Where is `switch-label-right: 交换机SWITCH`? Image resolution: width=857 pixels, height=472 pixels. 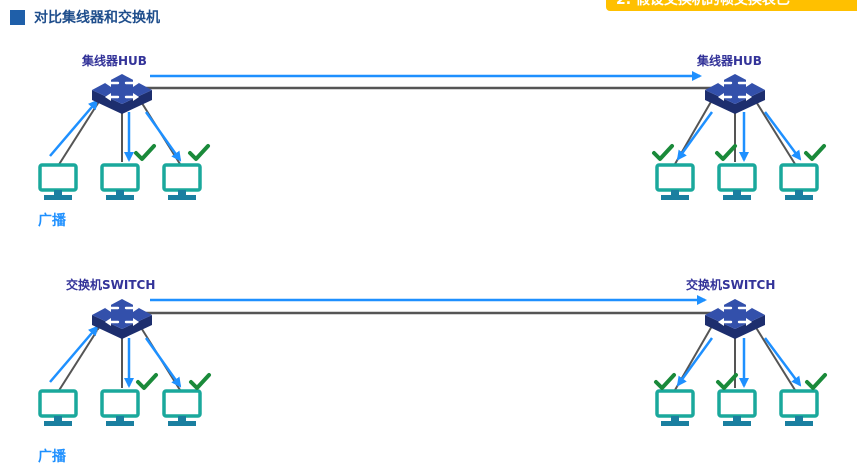
switch-label-right: 交换机SWITCH is located at coordinates (731, 285).